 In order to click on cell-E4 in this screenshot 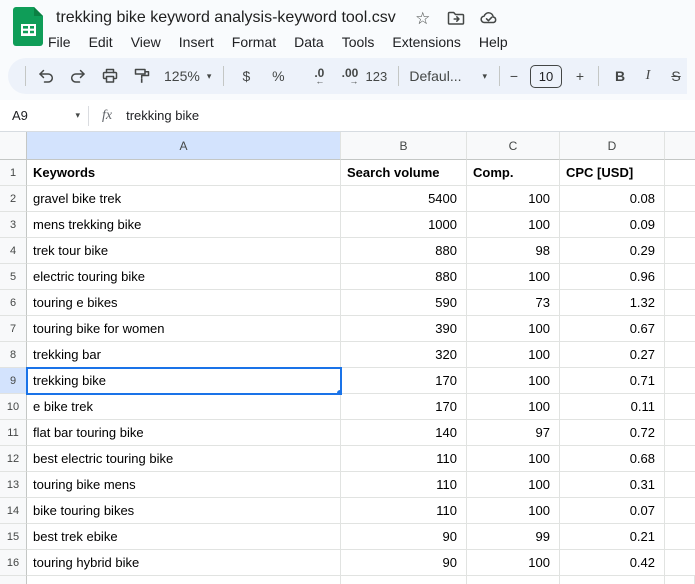, I will do `click(680, 251)`.